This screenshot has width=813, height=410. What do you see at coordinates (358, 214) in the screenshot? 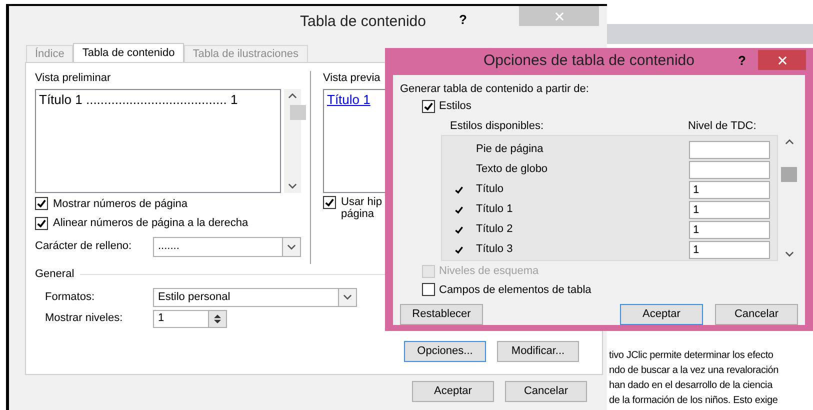
I see `checkbox-label: página` at bounding box center [358, 214].